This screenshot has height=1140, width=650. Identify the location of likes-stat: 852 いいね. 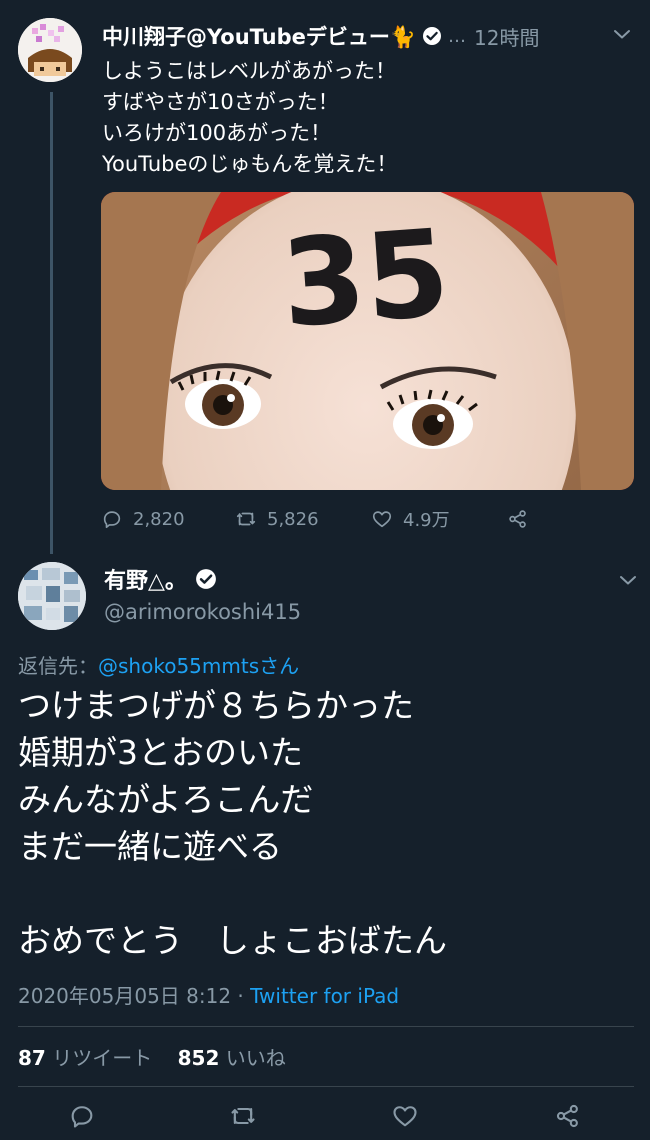
(232, 1058).